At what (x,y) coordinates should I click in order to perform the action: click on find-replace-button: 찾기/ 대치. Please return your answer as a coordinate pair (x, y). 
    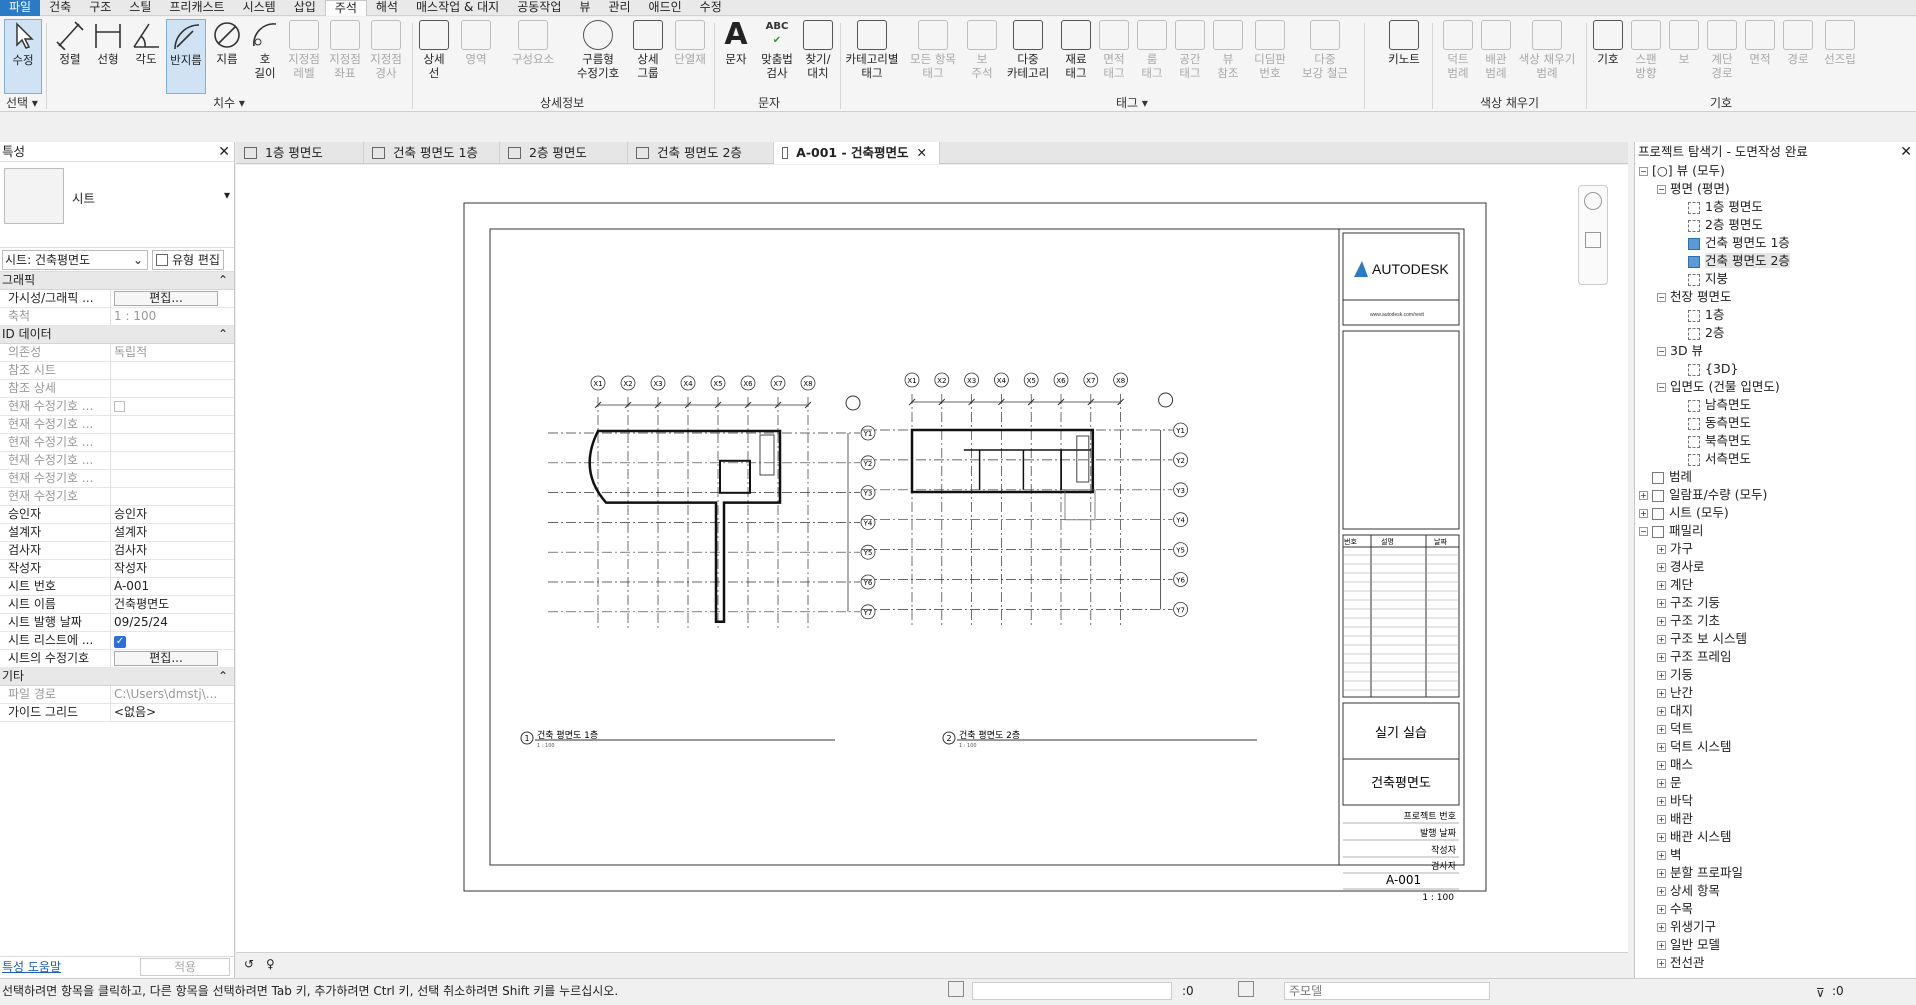
    Looking at the image, I should click on (818, 56).